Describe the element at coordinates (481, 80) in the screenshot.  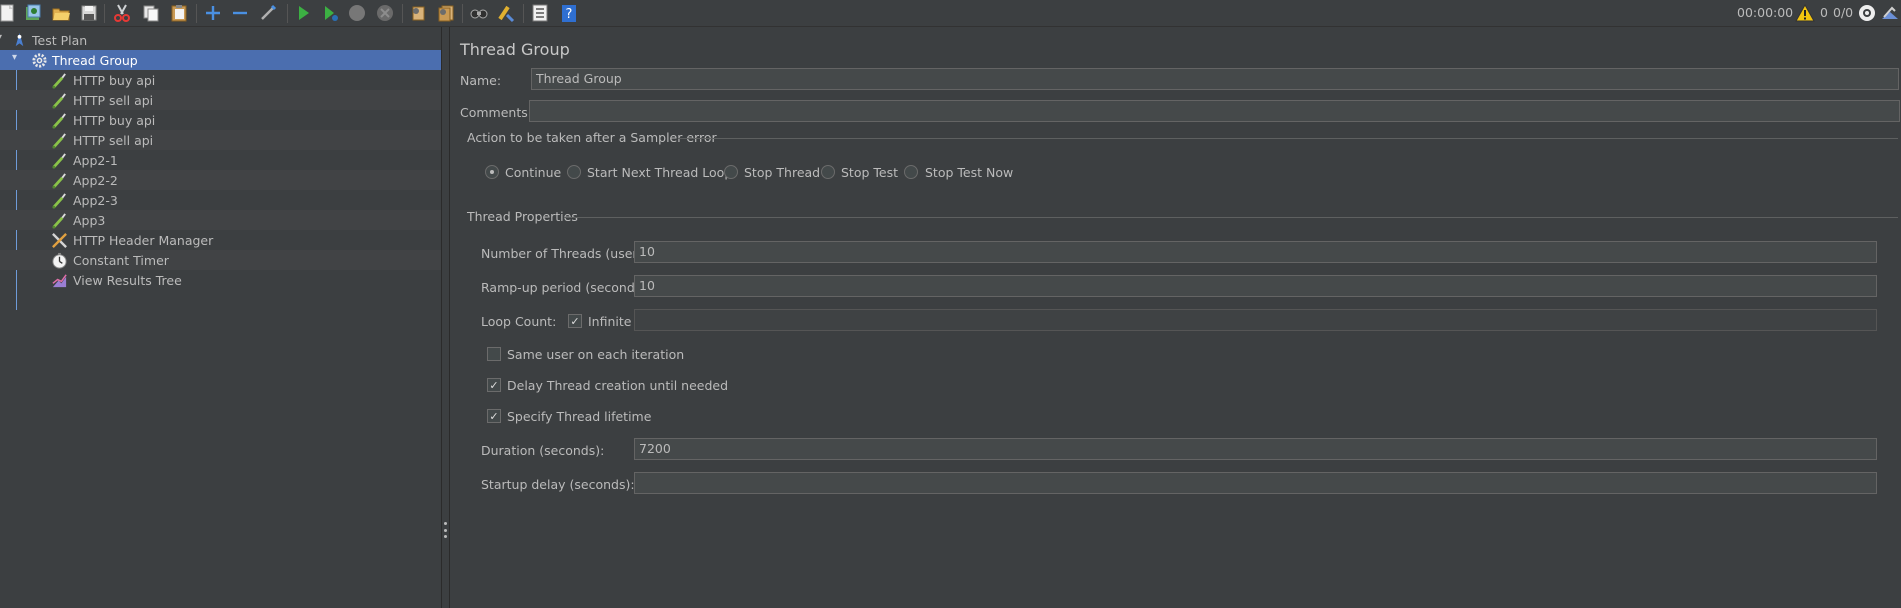
I see `name-label: Name:` at that location.